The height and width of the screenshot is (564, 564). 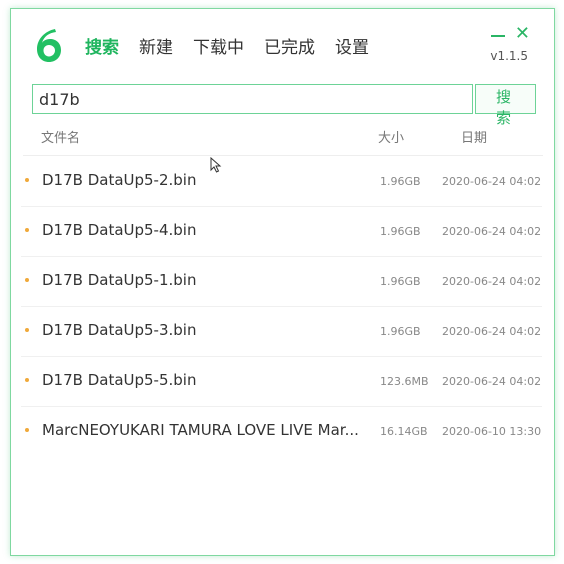 What do you see at coordinates (119, 330) in the screenshot?
I see `file-name: D17B DataUp5-3.bin` at bounding box center [119, 330].